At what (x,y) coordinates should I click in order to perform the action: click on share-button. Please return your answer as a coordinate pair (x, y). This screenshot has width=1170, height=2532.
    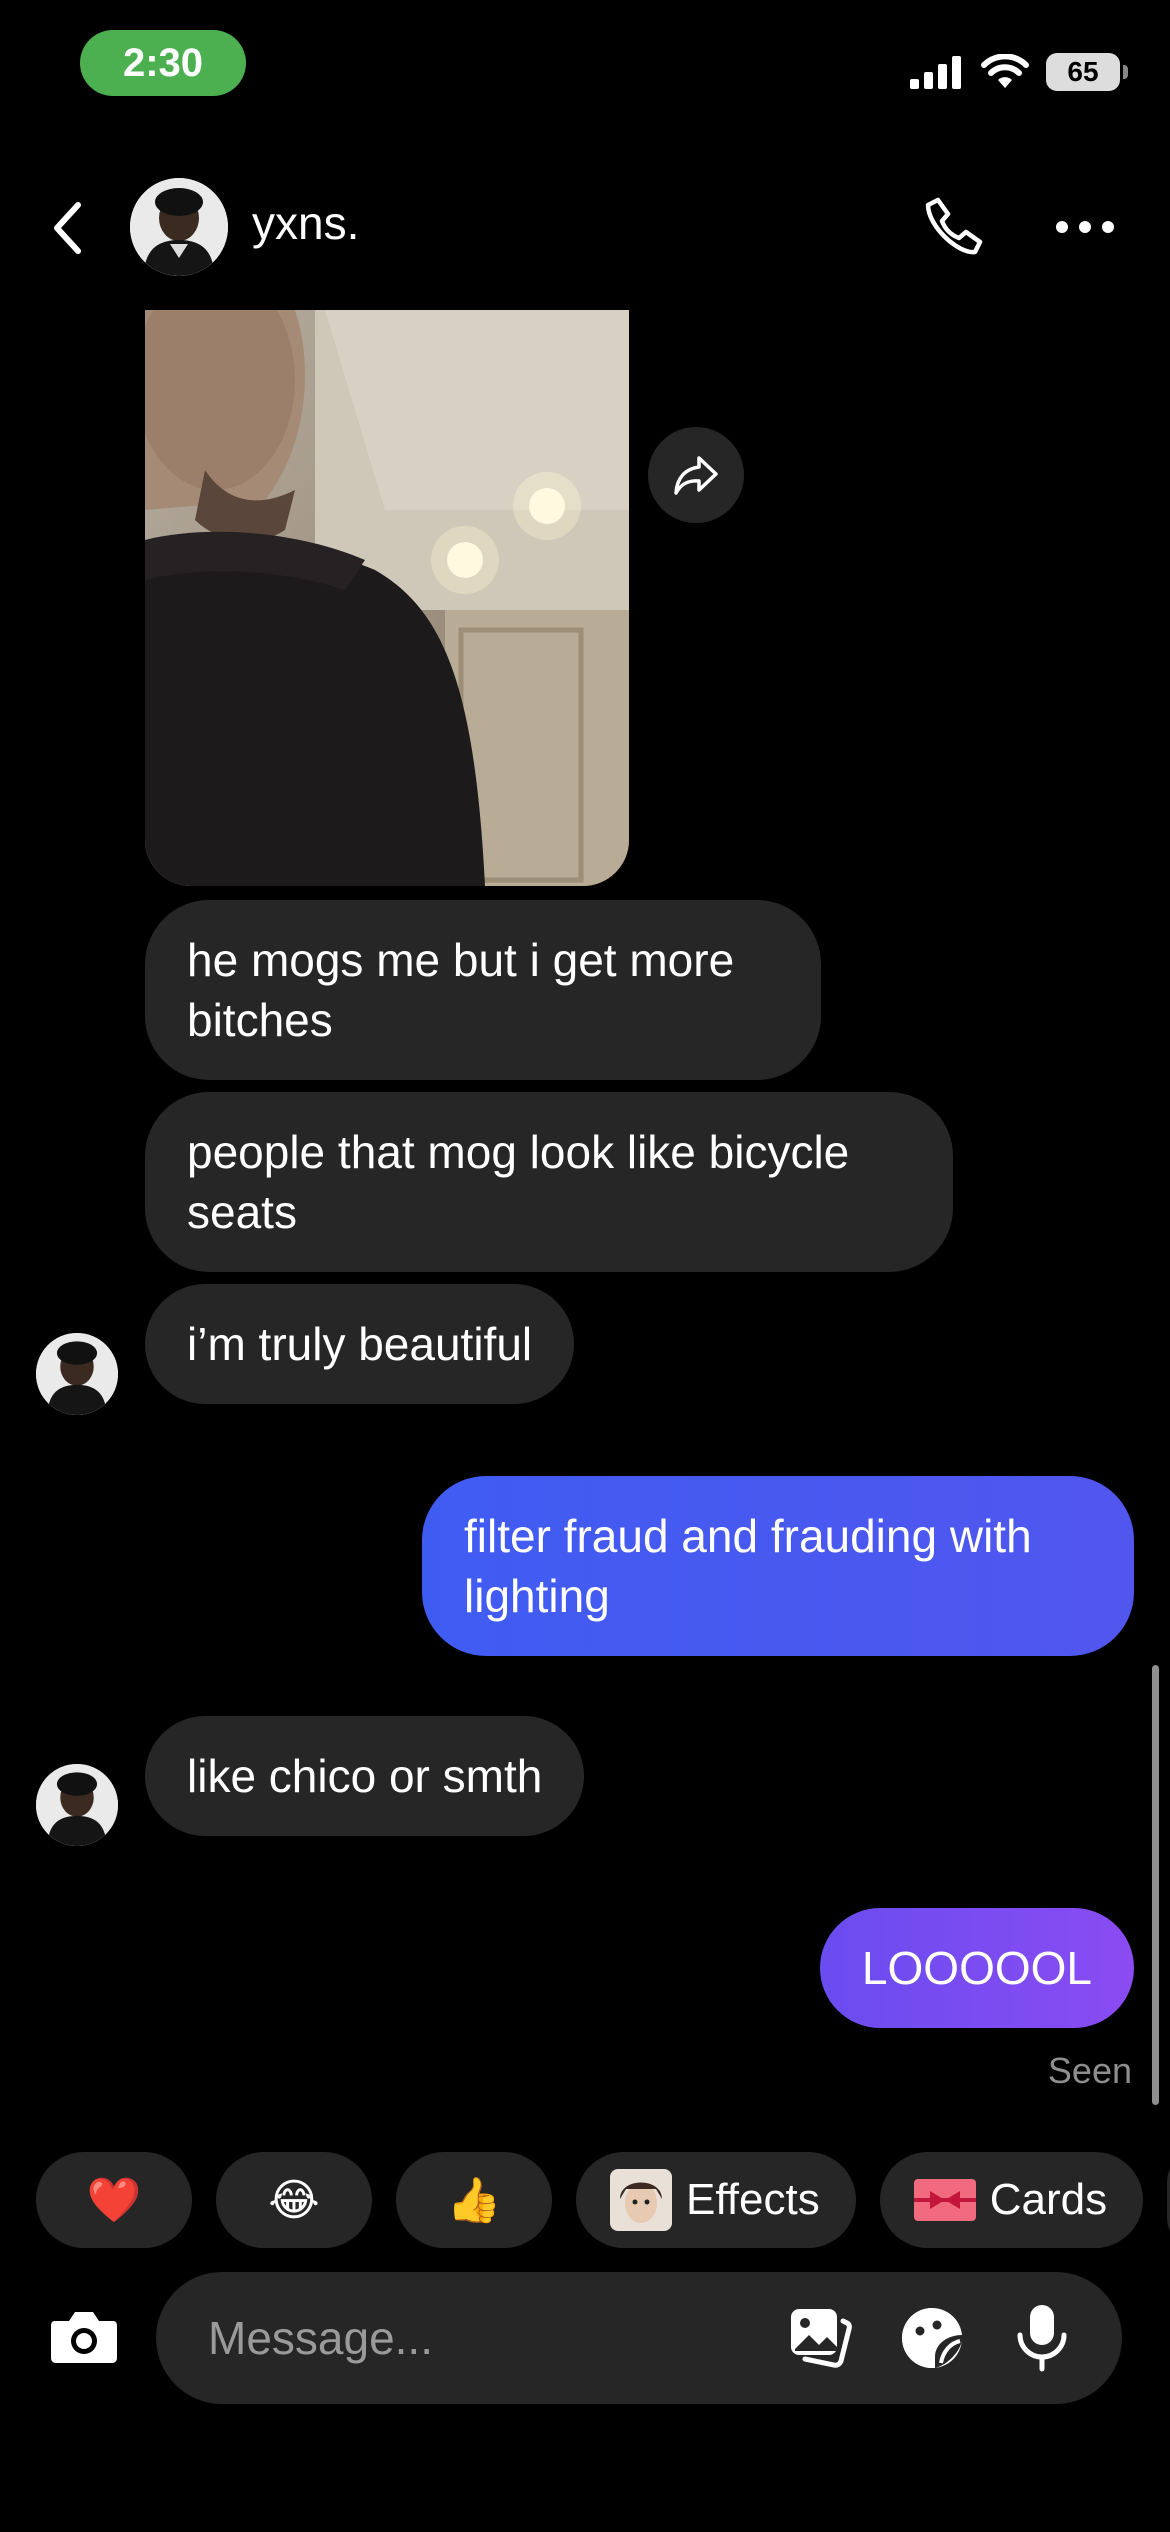
    Looking at the image, I should click on (696, 475).